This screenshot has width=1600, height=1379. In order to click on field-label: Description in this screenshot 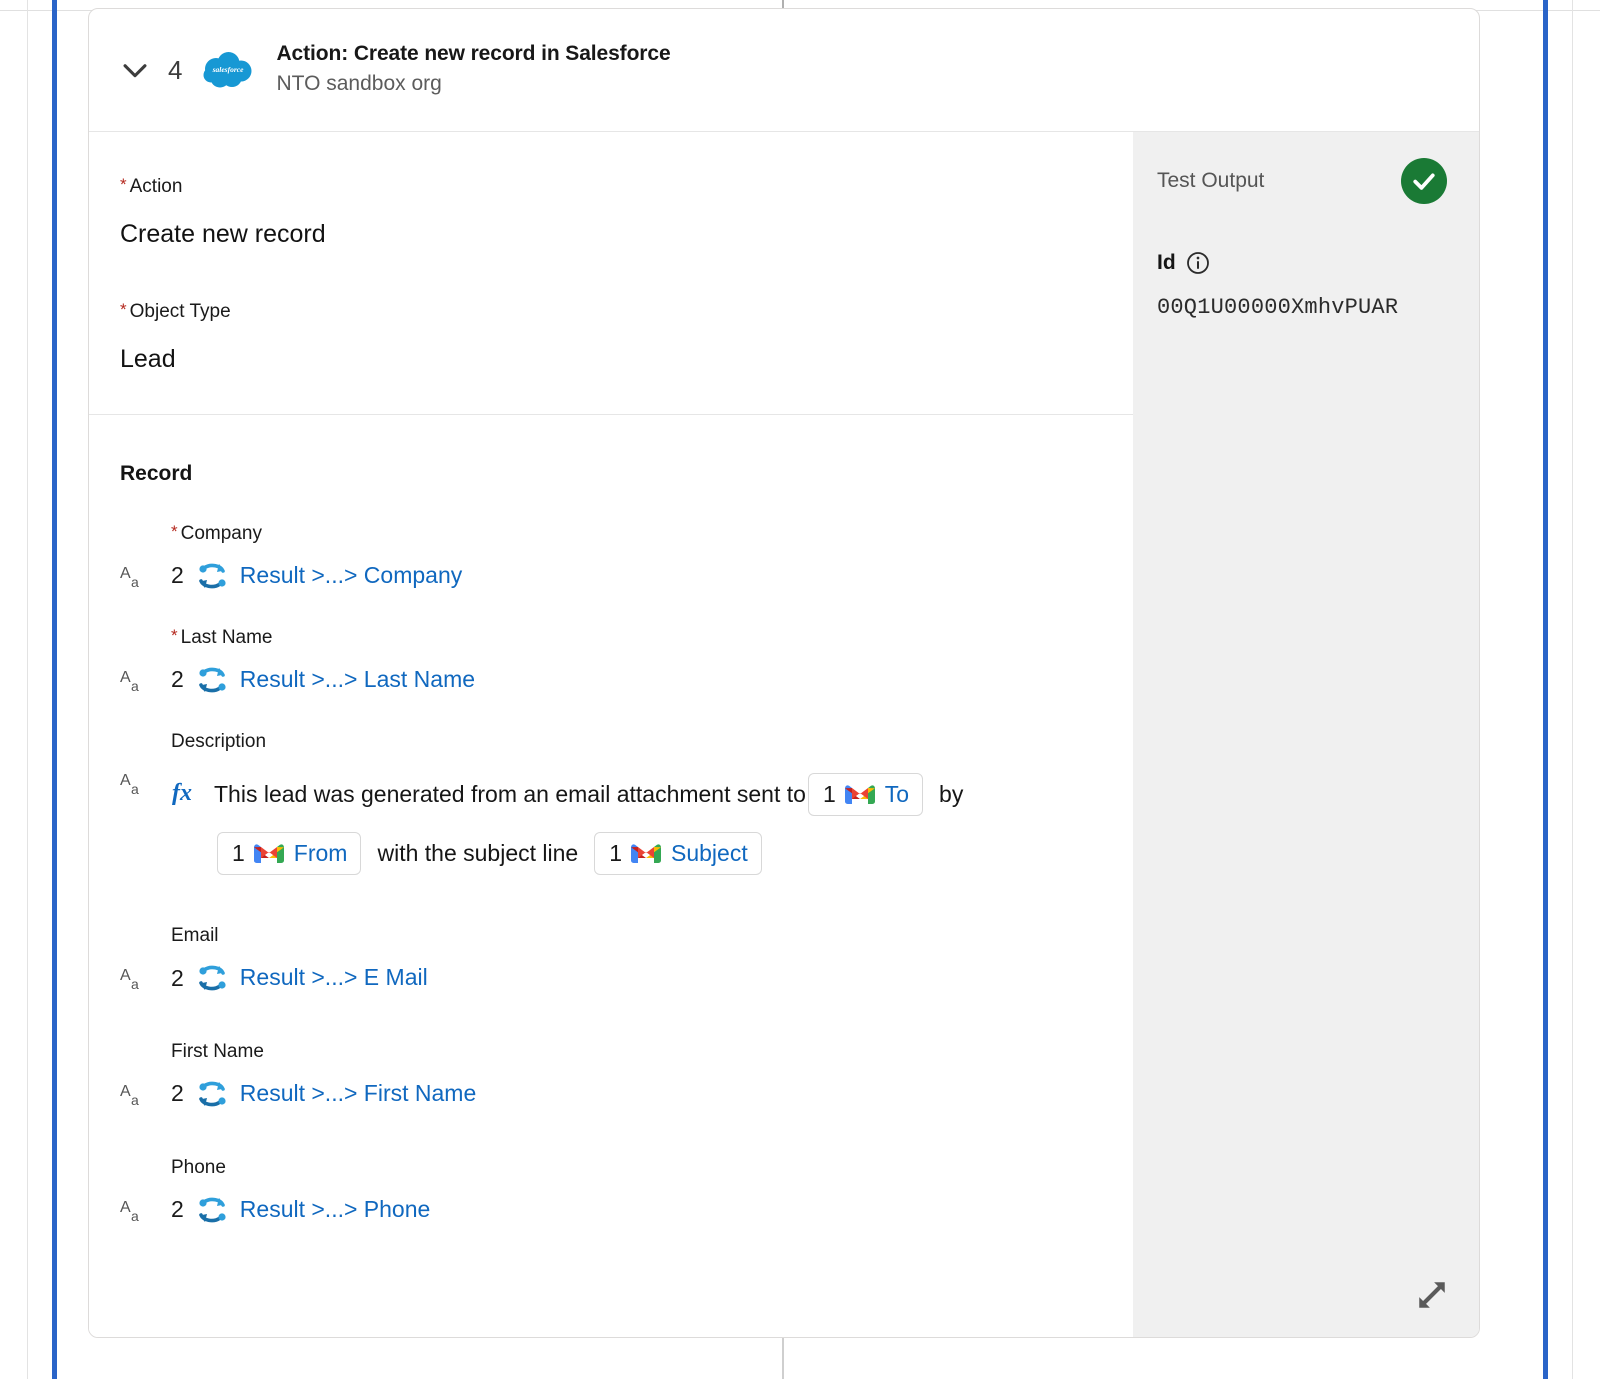, I will do `click(652, 742)`.